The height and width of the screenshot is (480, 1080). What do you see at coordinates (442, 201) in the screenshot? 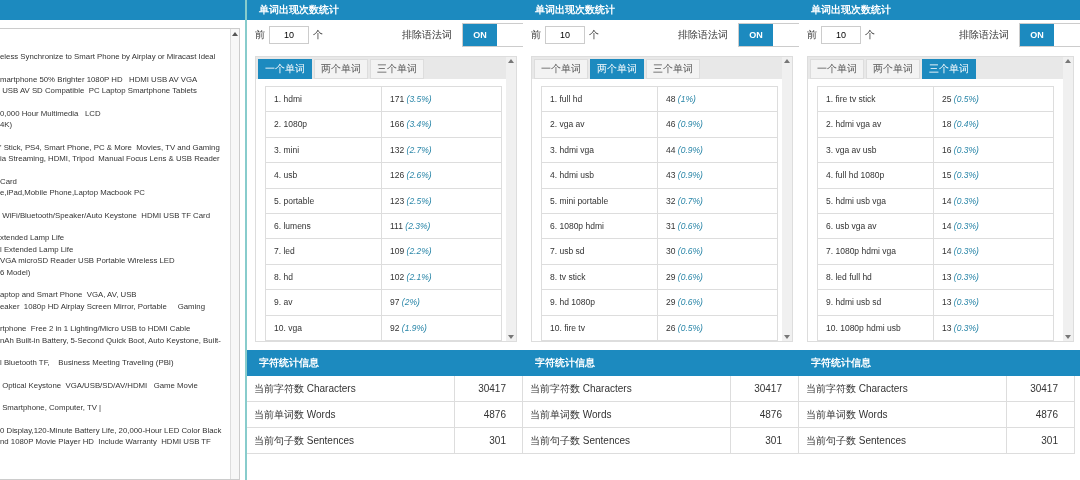
I see `table-cell: 123 (2.5%)` at bounding box center [442, 201].